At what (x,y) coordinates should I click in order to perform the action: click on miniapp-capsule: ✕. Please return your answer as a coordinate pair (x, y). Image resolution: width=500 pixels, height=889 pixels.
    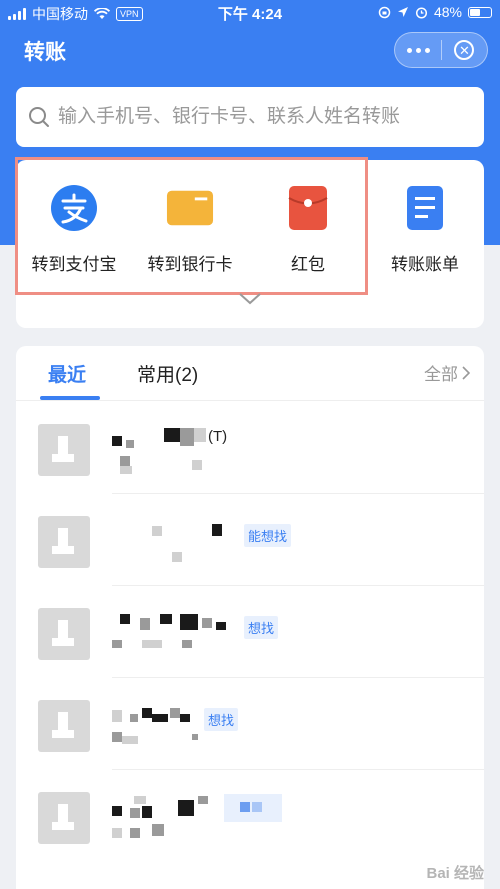
    Looking at the image, I should click on (441, 50).